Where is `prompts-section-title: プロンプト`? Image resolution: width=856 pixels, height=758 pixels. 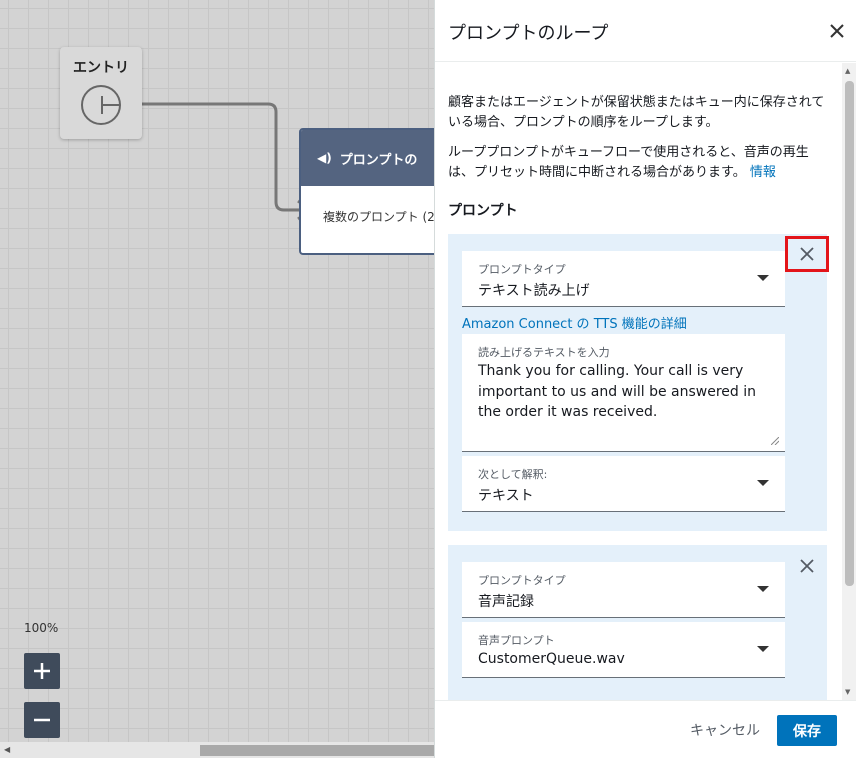
prompts-section-title: プロンプト is located at coordinates (483, 211).